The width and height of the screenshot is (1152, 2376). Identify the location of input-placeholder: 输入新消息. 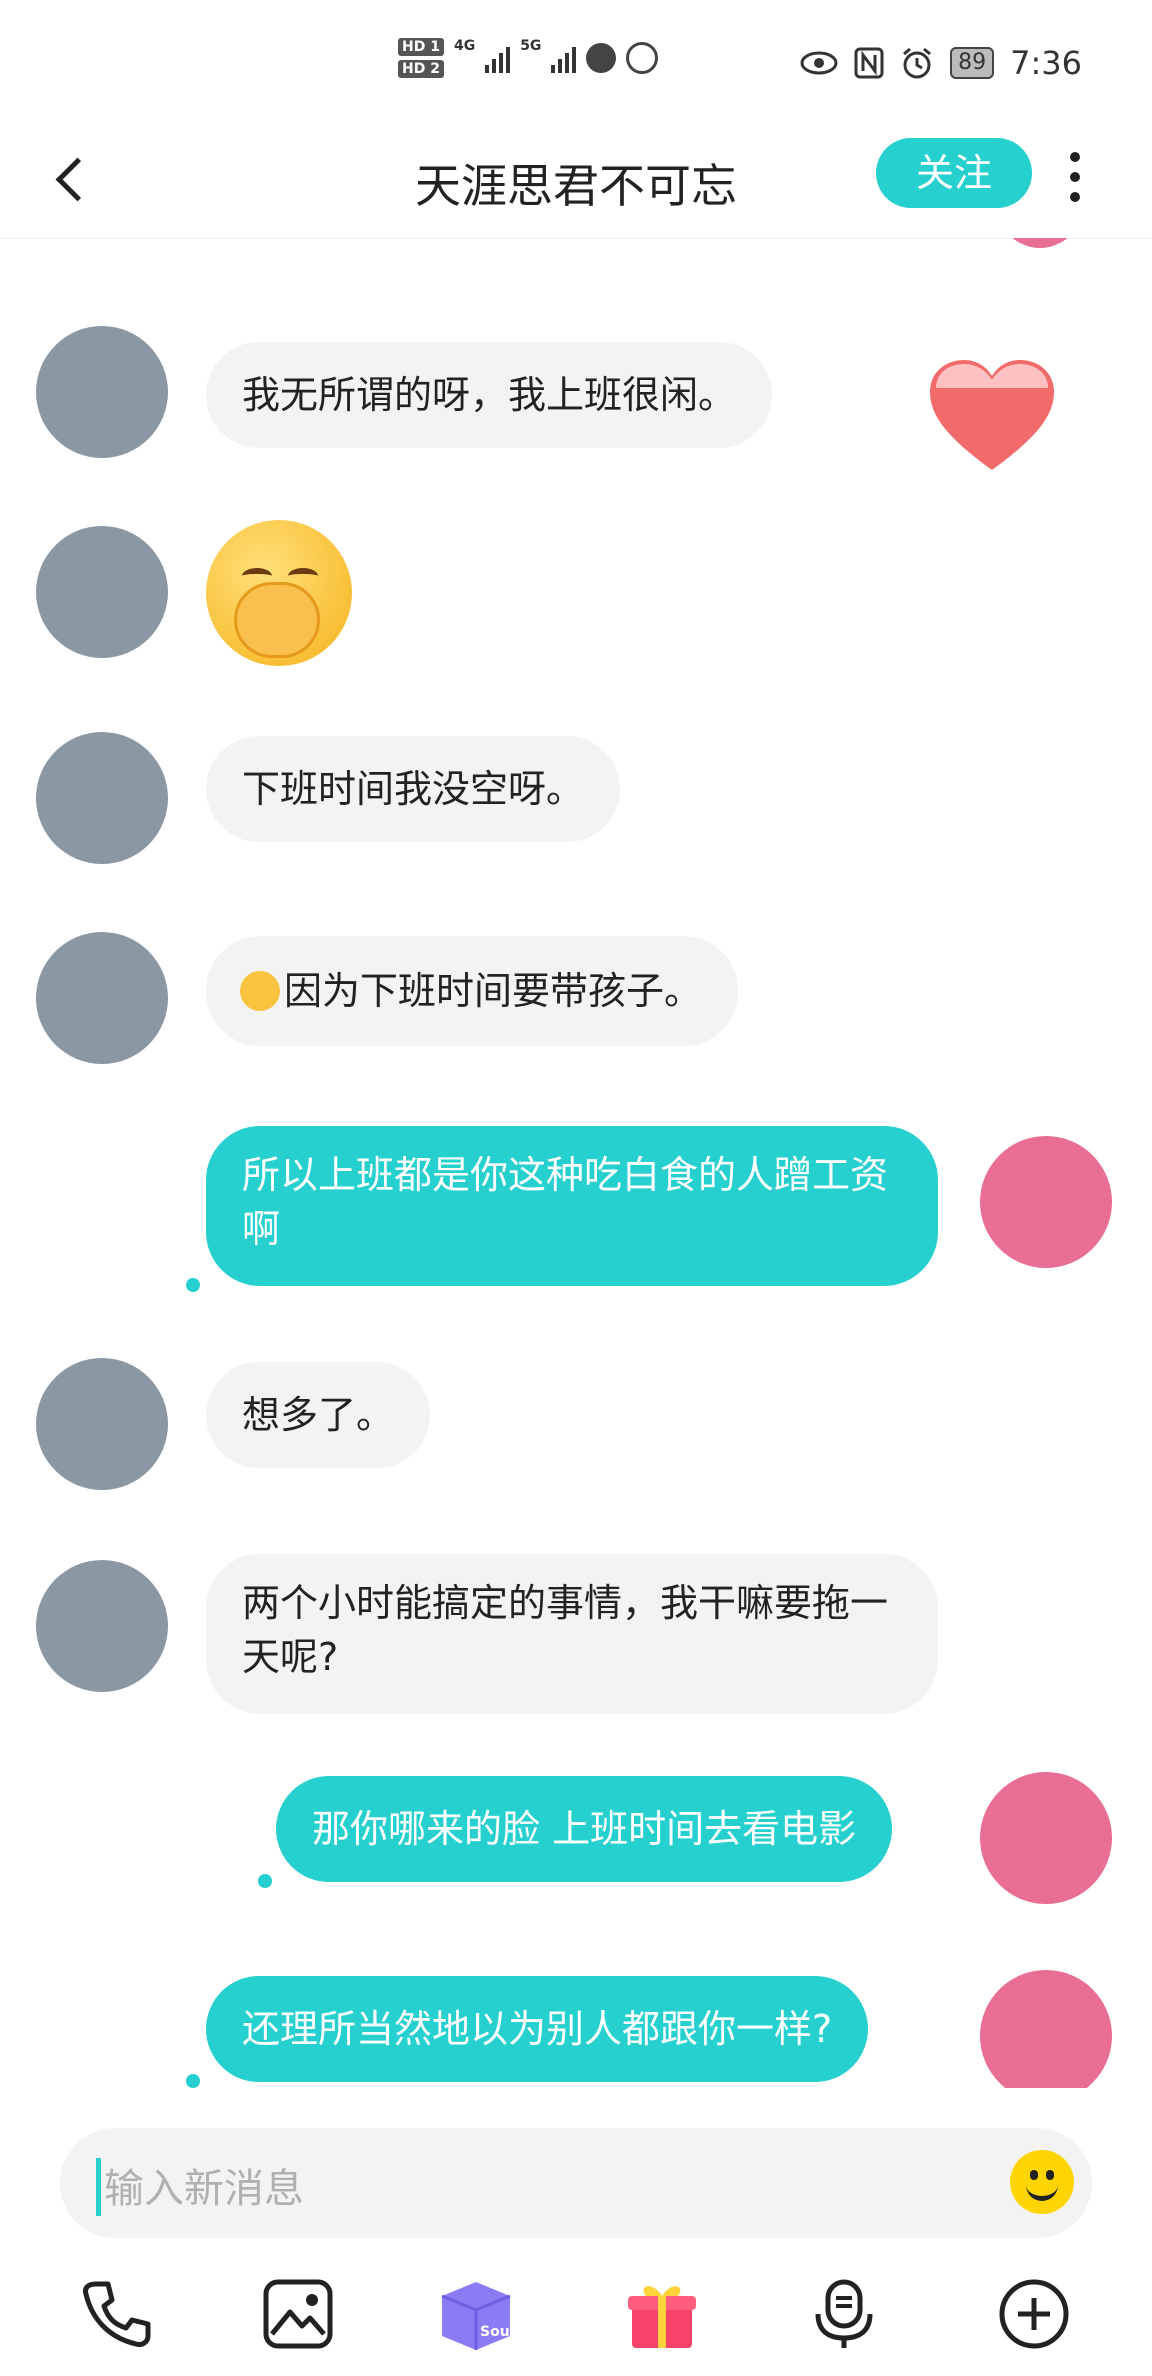
(204, 2189).